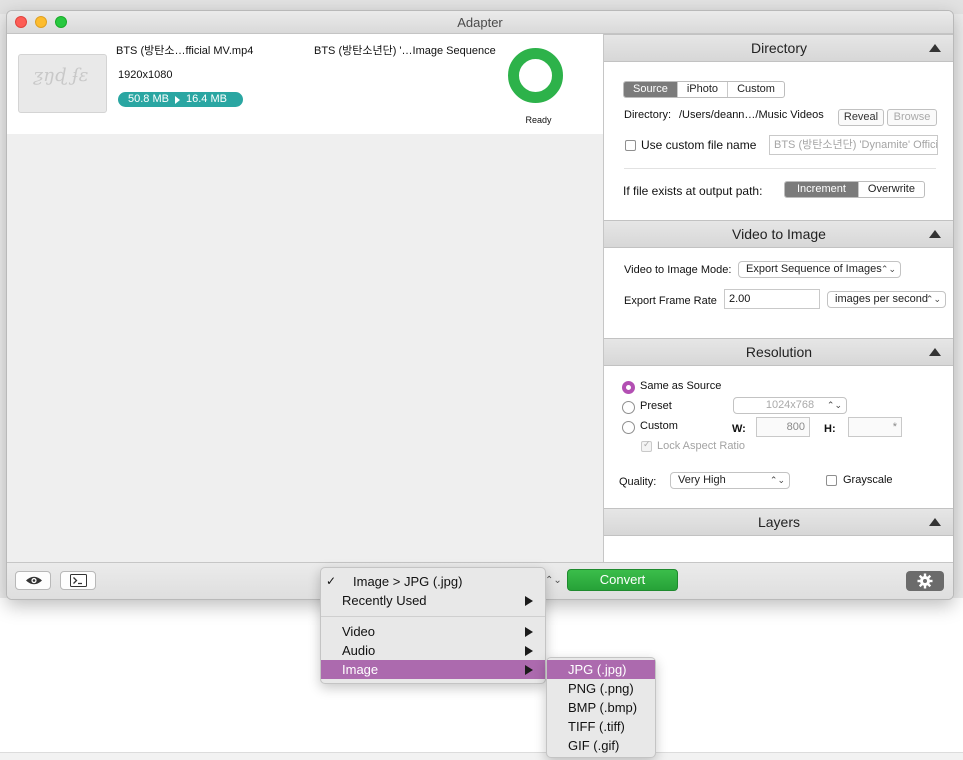 This screenshot has height=760, width=963. What do you see at coordinates (772, 299) in the screenshot?
I see `frame-rate-input: 2.00` at bounding box center [772, 299].